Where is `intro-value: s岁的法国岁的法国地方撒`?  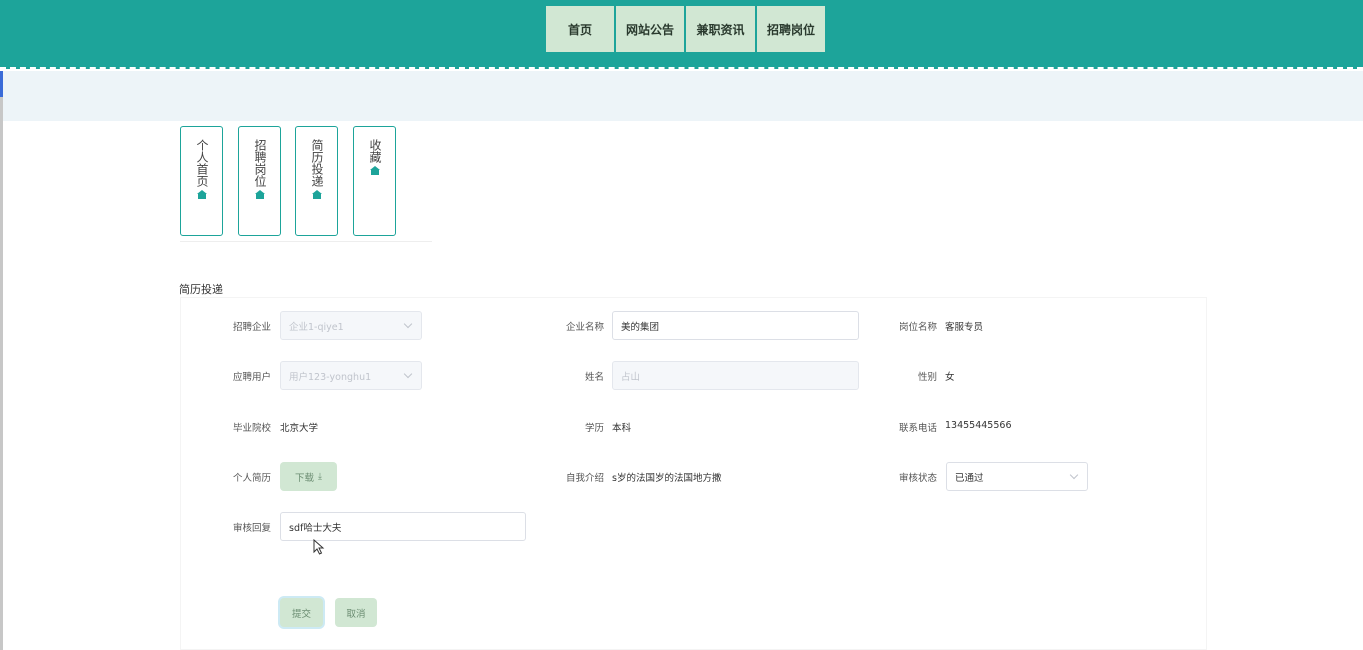 intro-value: s岁的法国岁的法国地方撒 is located at coordinates (667, 478).